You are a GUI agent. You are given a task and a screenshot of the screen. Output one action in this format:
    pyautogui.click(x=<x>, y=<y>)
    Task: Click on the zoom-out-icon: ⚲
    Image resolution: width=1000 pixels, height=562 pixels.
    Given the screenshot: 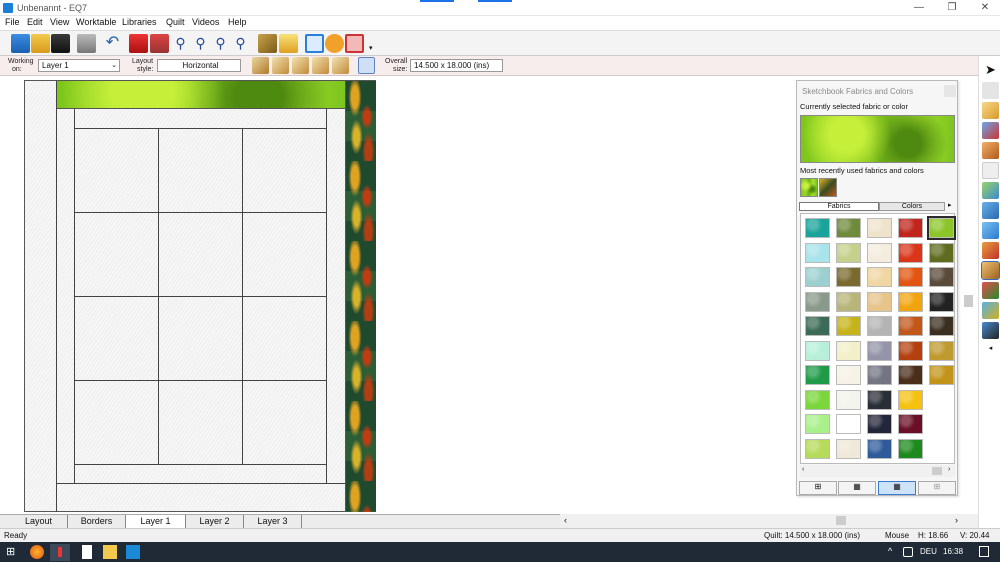 What is the action you would take?
    pyautogui.click(x=200, y=43)
    